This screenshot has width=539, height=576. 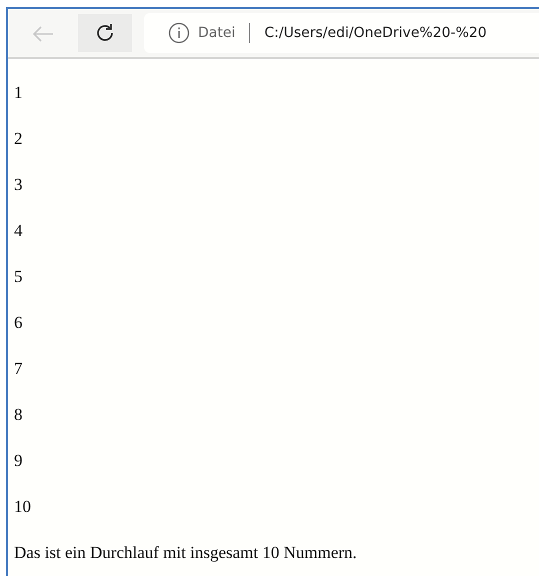 I want to click on number-line: 10, so click(x=22, y=506).